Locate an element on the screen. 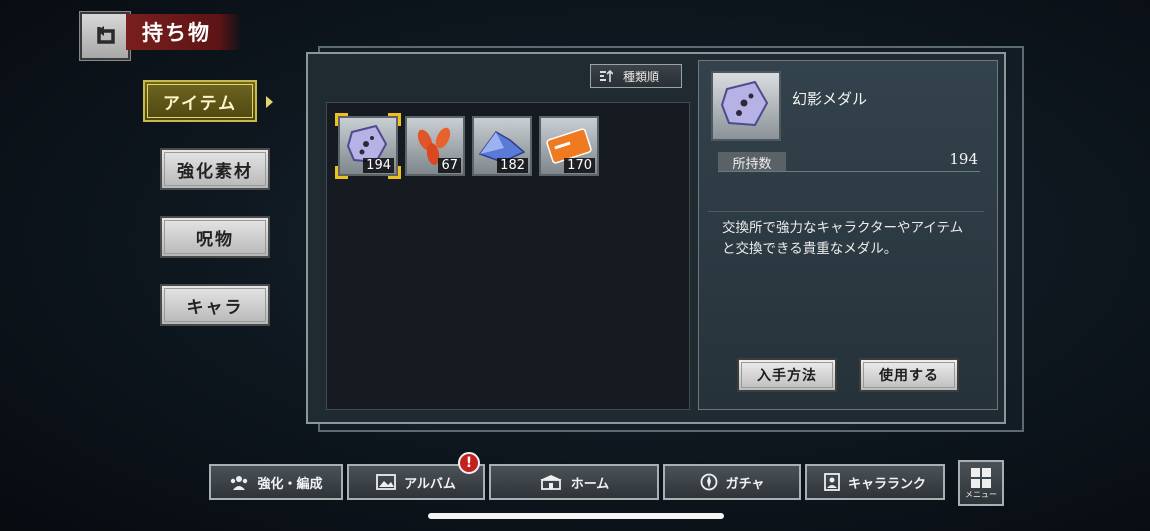 The width and height of the screenshot is (1150, 531). item-slot: 67 is located at coordinates (435, 146).